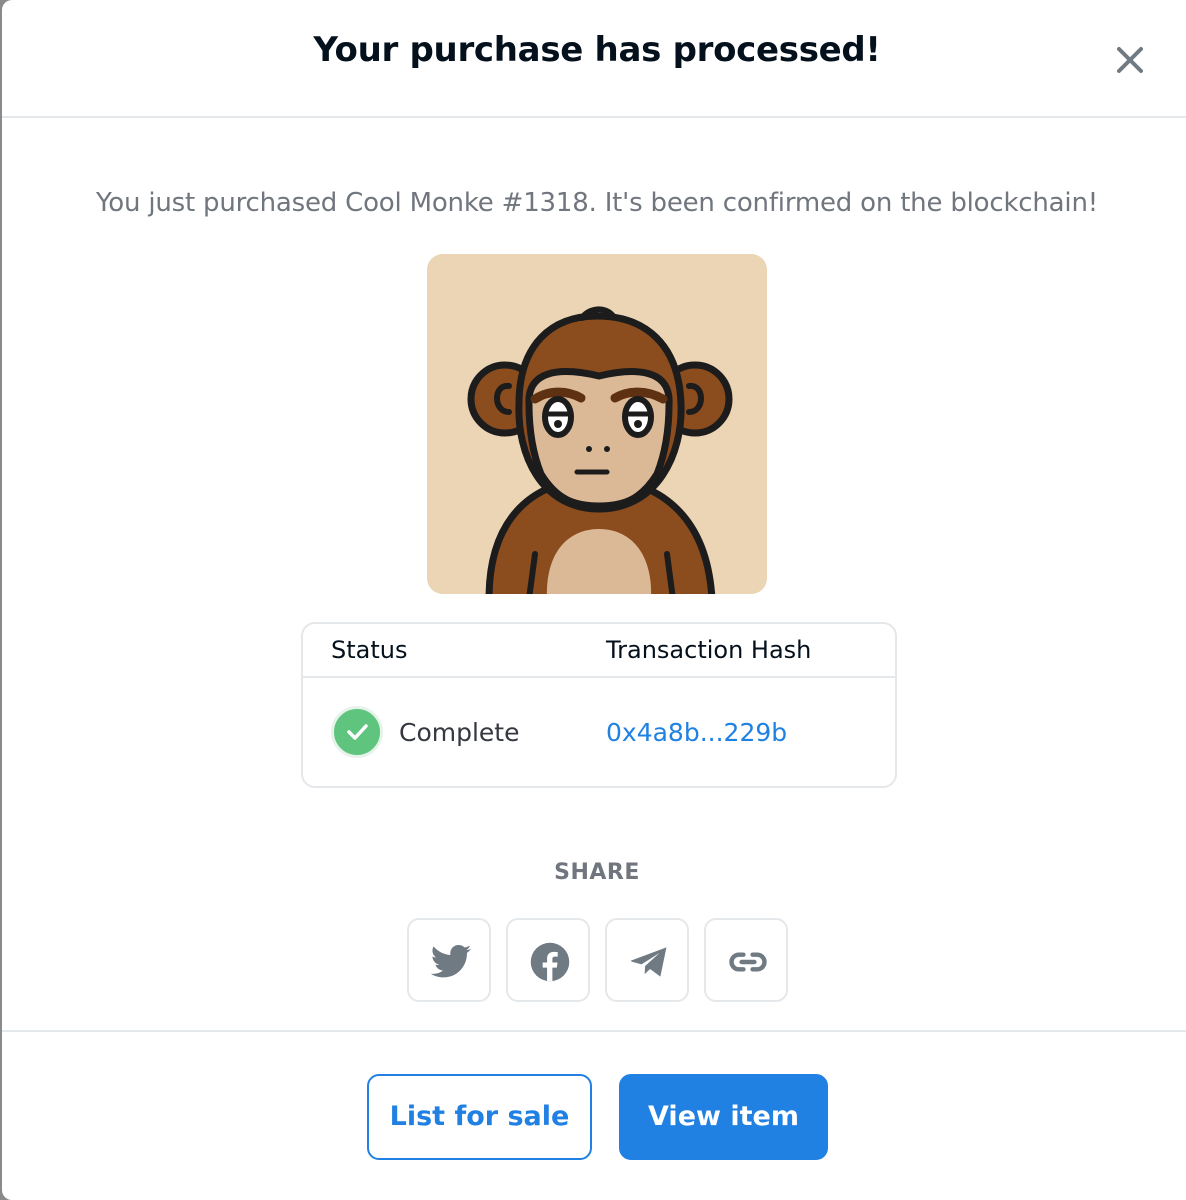 This screenshot has height=1200, width=1186. I want to click on modal-title: Your purchase has processed!, so click(597, 50).